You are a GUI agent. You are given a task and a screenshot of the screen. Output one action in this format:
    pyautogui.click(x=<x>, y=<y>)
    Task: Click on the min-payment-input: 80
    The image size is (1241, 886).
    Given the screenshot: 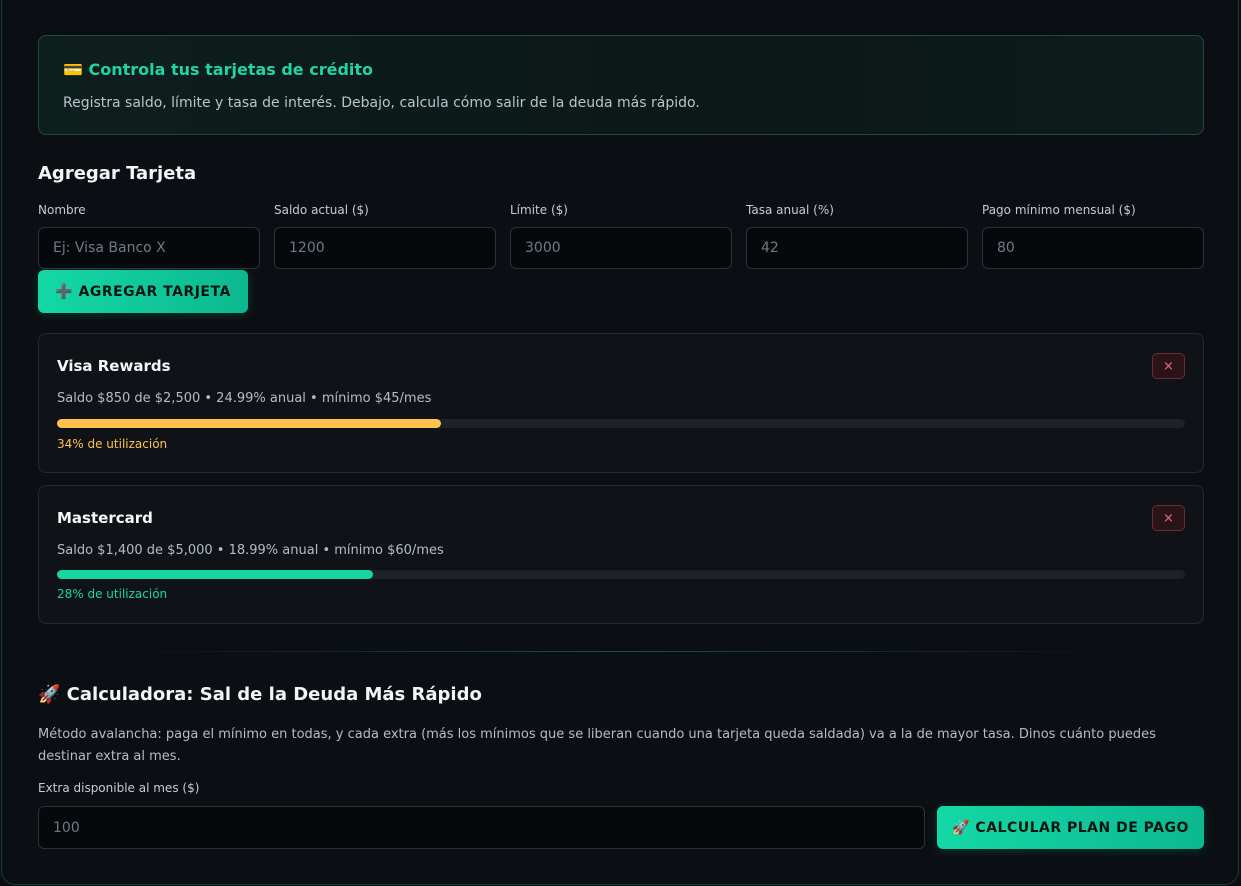 What is the action you would take?
    pyautogui.click(x=1093, y=248)
    